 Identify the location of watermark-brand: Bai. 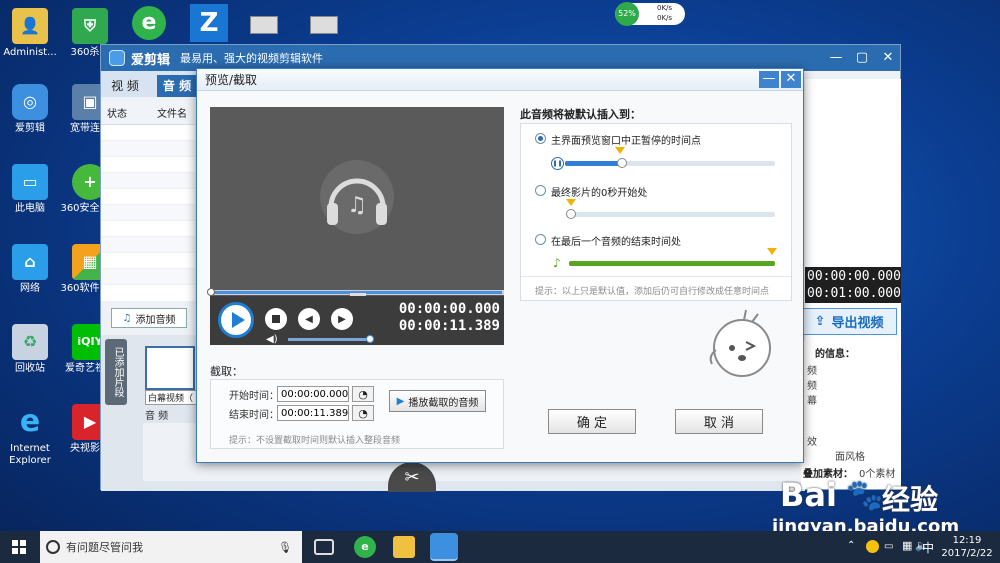
(808, 495).